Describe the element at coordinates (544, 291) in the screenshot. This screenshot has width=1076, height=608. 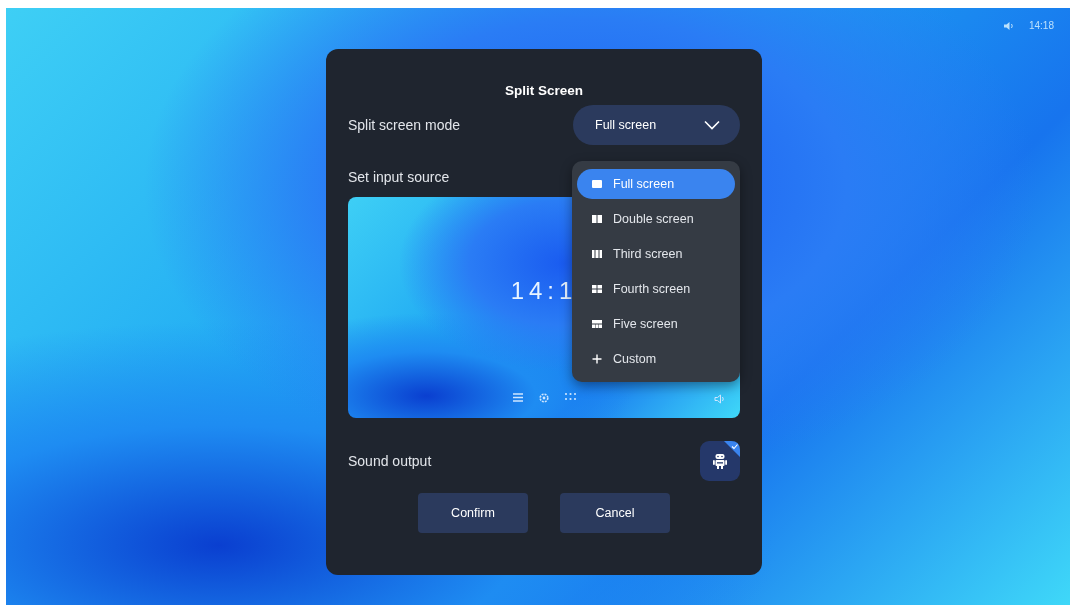
I see `preview-clock: 14:1` at that location.